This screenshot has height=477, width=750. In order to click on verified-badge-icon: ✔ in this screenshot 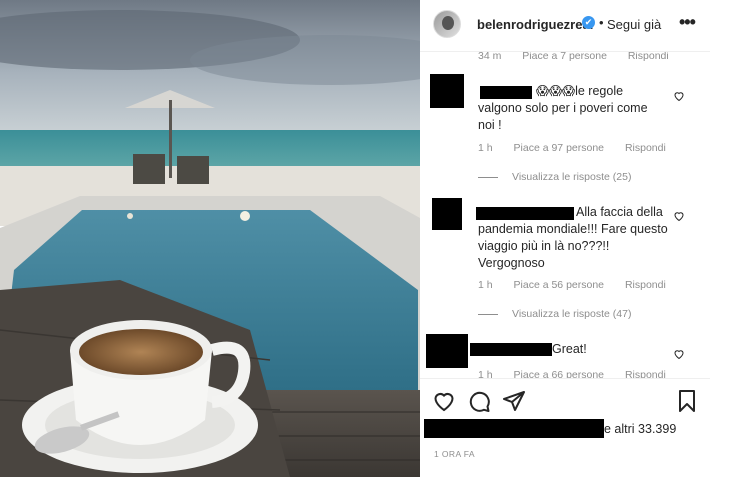, I will do `click(588, 22)`.